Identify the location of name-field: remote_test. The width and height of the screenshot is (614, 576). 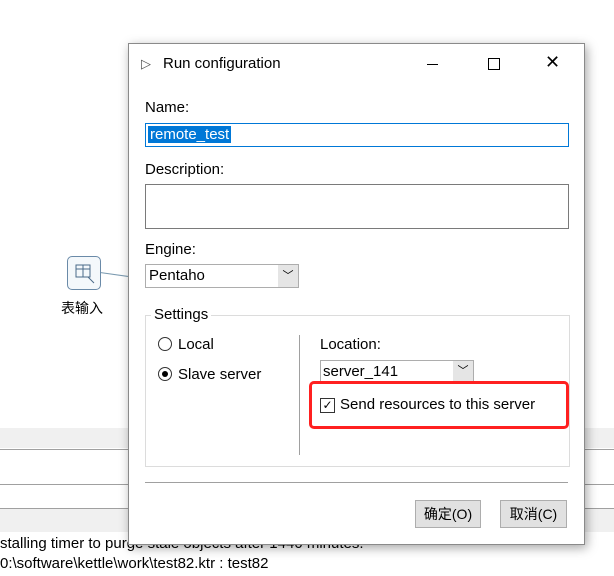
(357, 135).